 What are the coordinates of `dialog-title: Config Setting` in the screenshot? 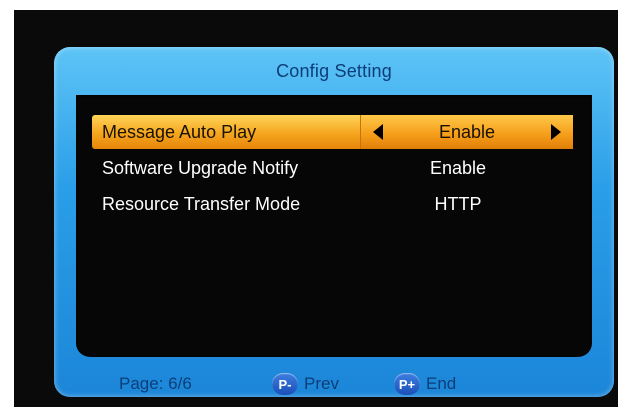 It's located at (334, 70).